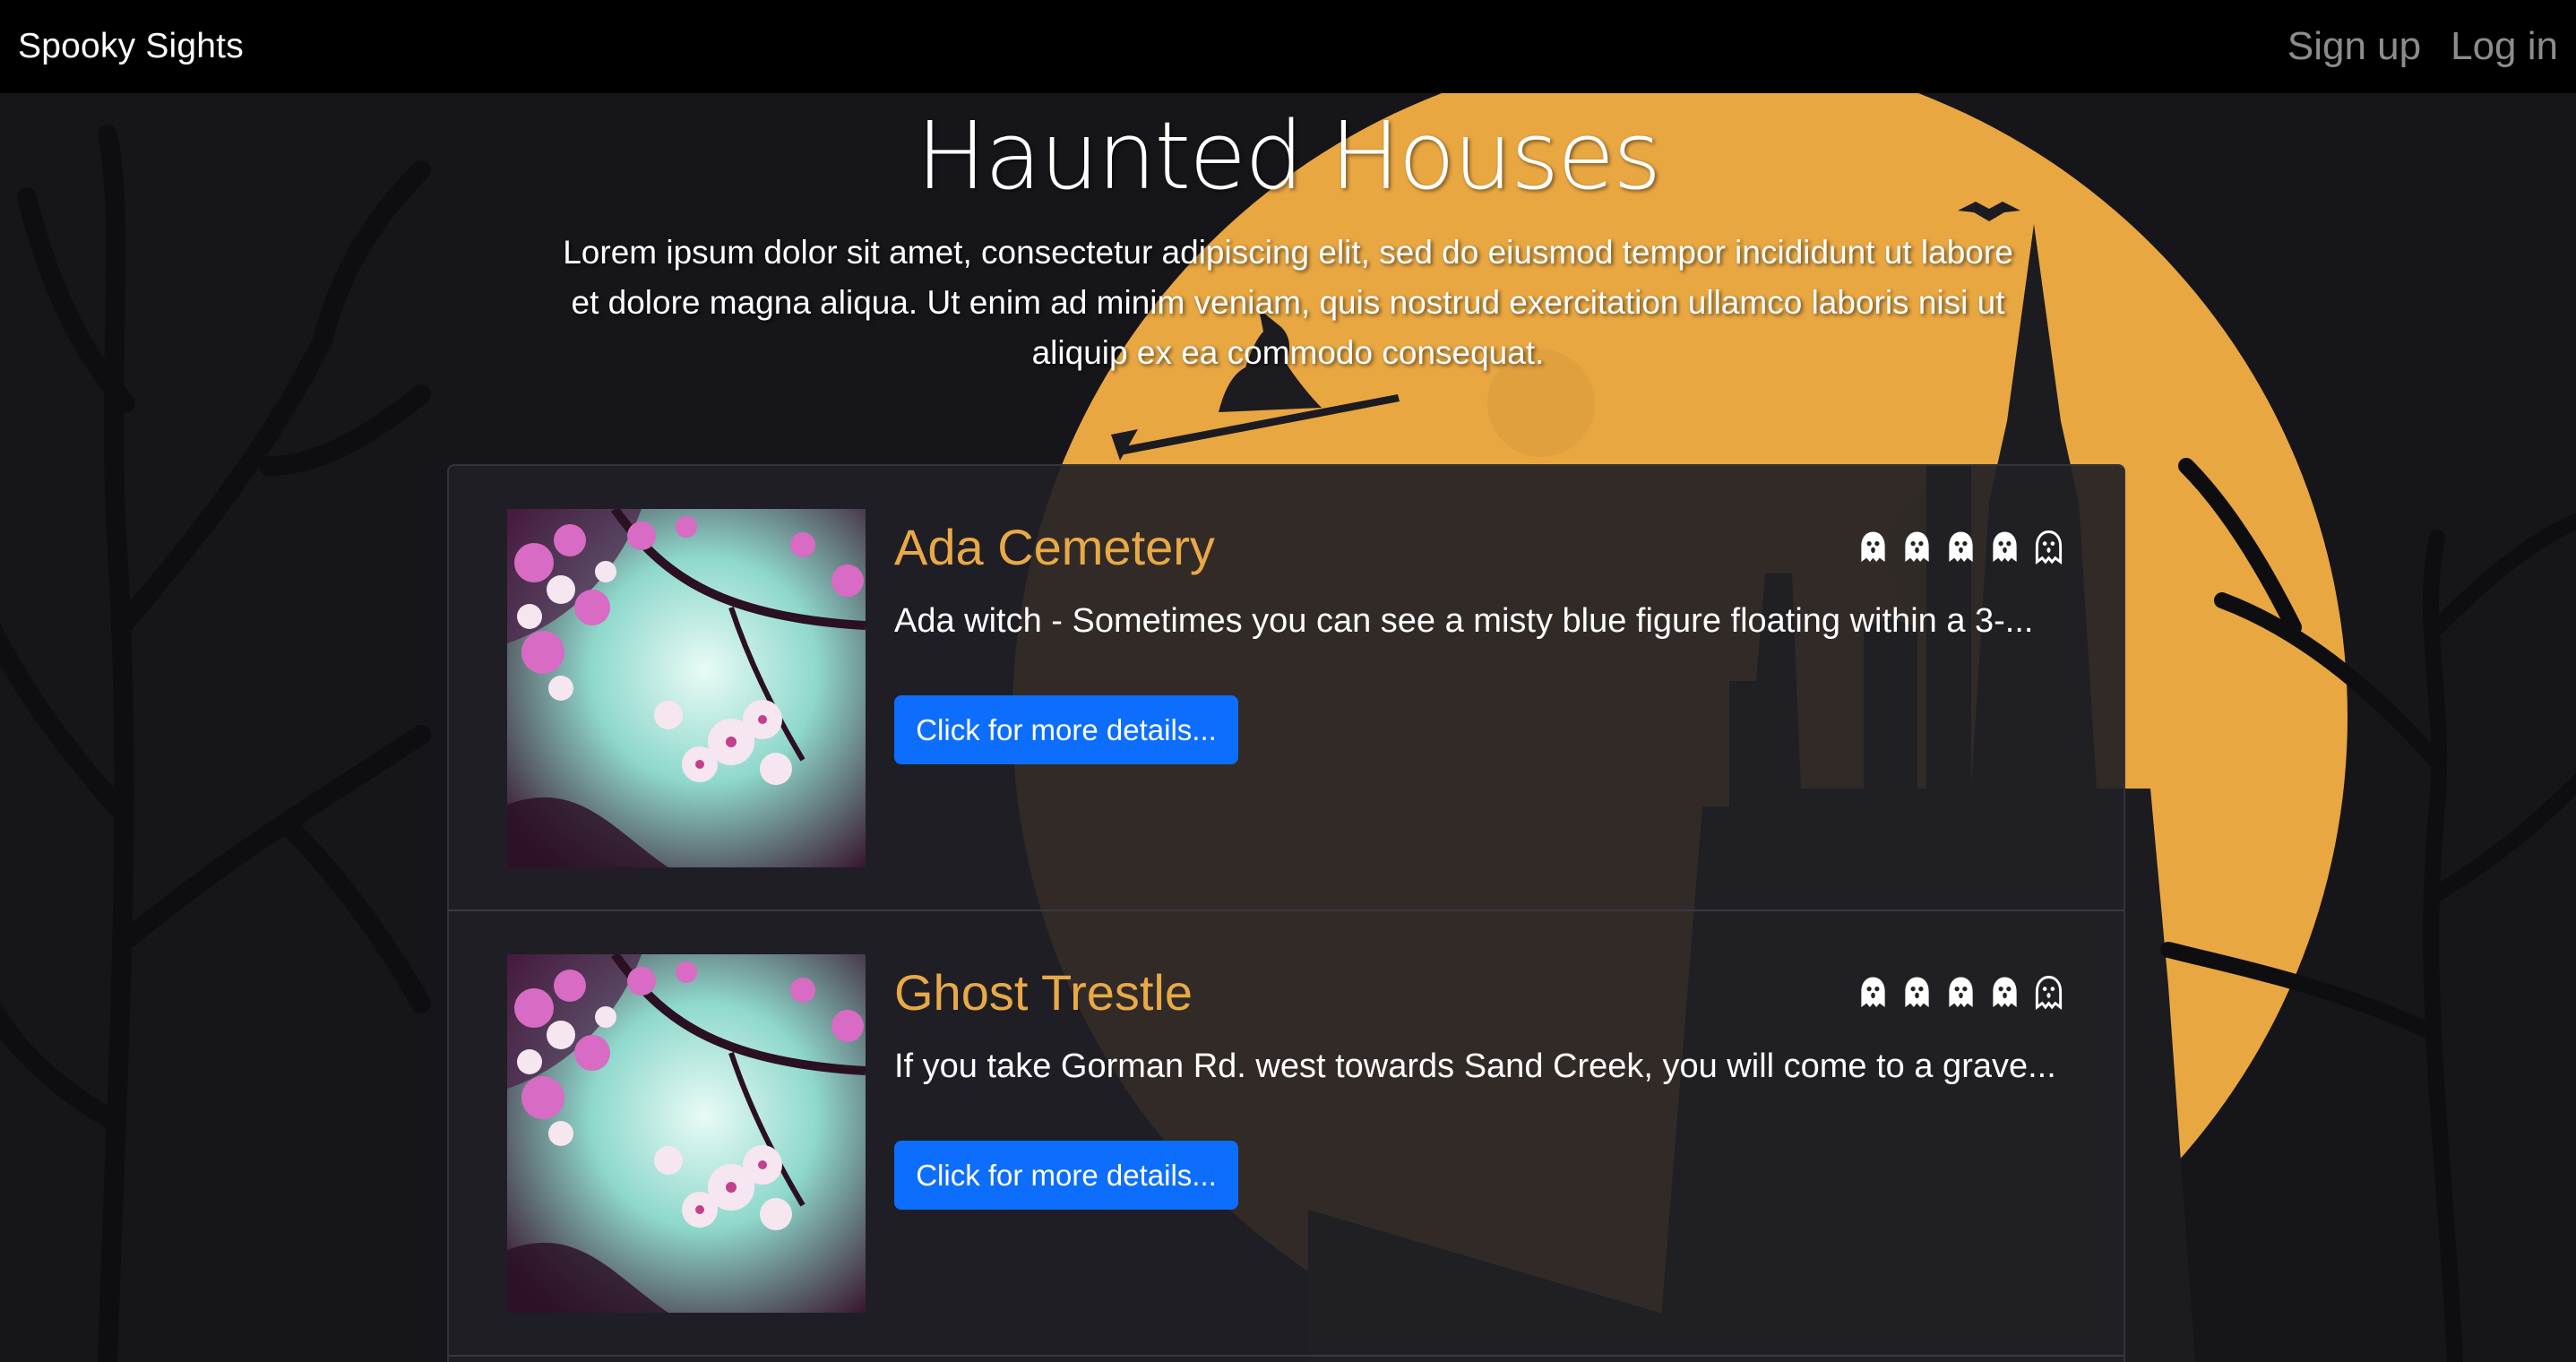  What do you see at coordinates (2505, 46) in the screenshot?
I see `login-link: Log in` at bounding box center [2505, 46].